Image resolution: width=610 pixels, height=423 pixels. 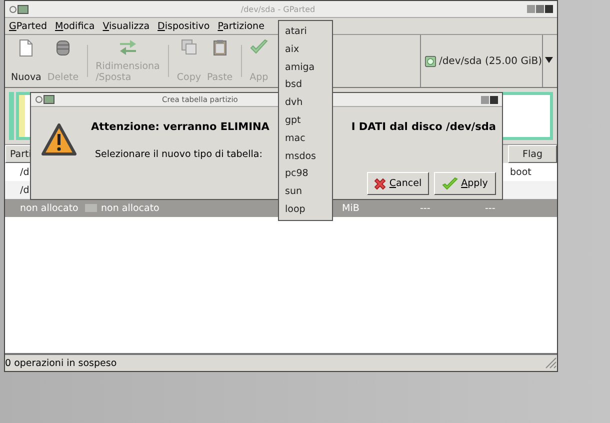 I want to click on menu-item: Modifica, so click(x=75, y=26).